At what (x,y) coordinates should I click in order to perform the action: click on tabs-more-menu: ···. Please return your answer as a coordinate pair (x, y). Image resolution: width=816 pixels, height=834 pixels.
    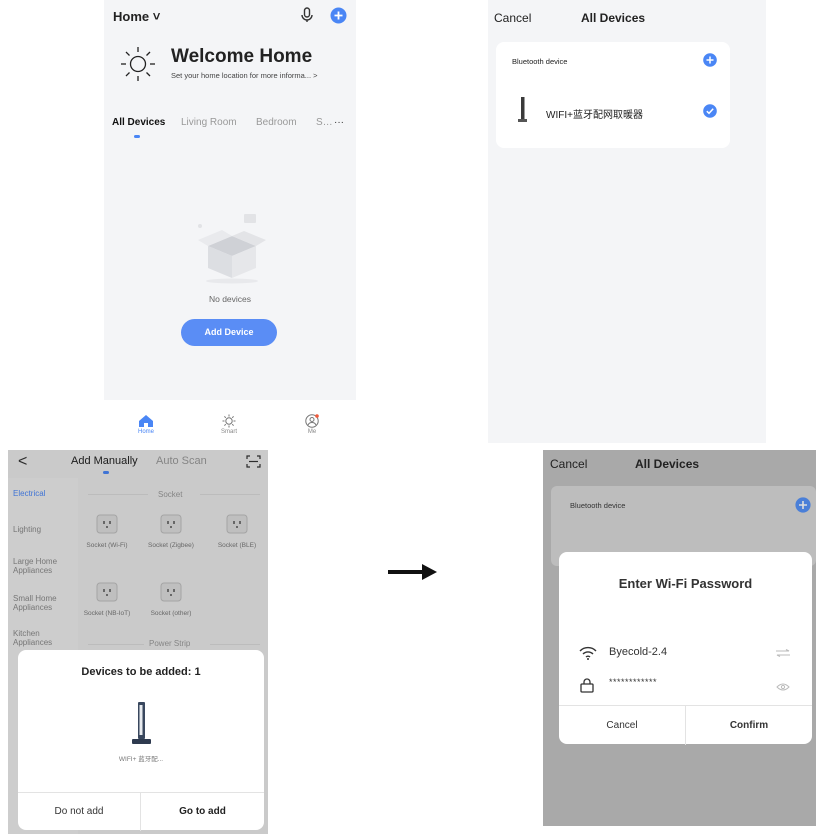
    Looking at the image, I should click on (339, 122).